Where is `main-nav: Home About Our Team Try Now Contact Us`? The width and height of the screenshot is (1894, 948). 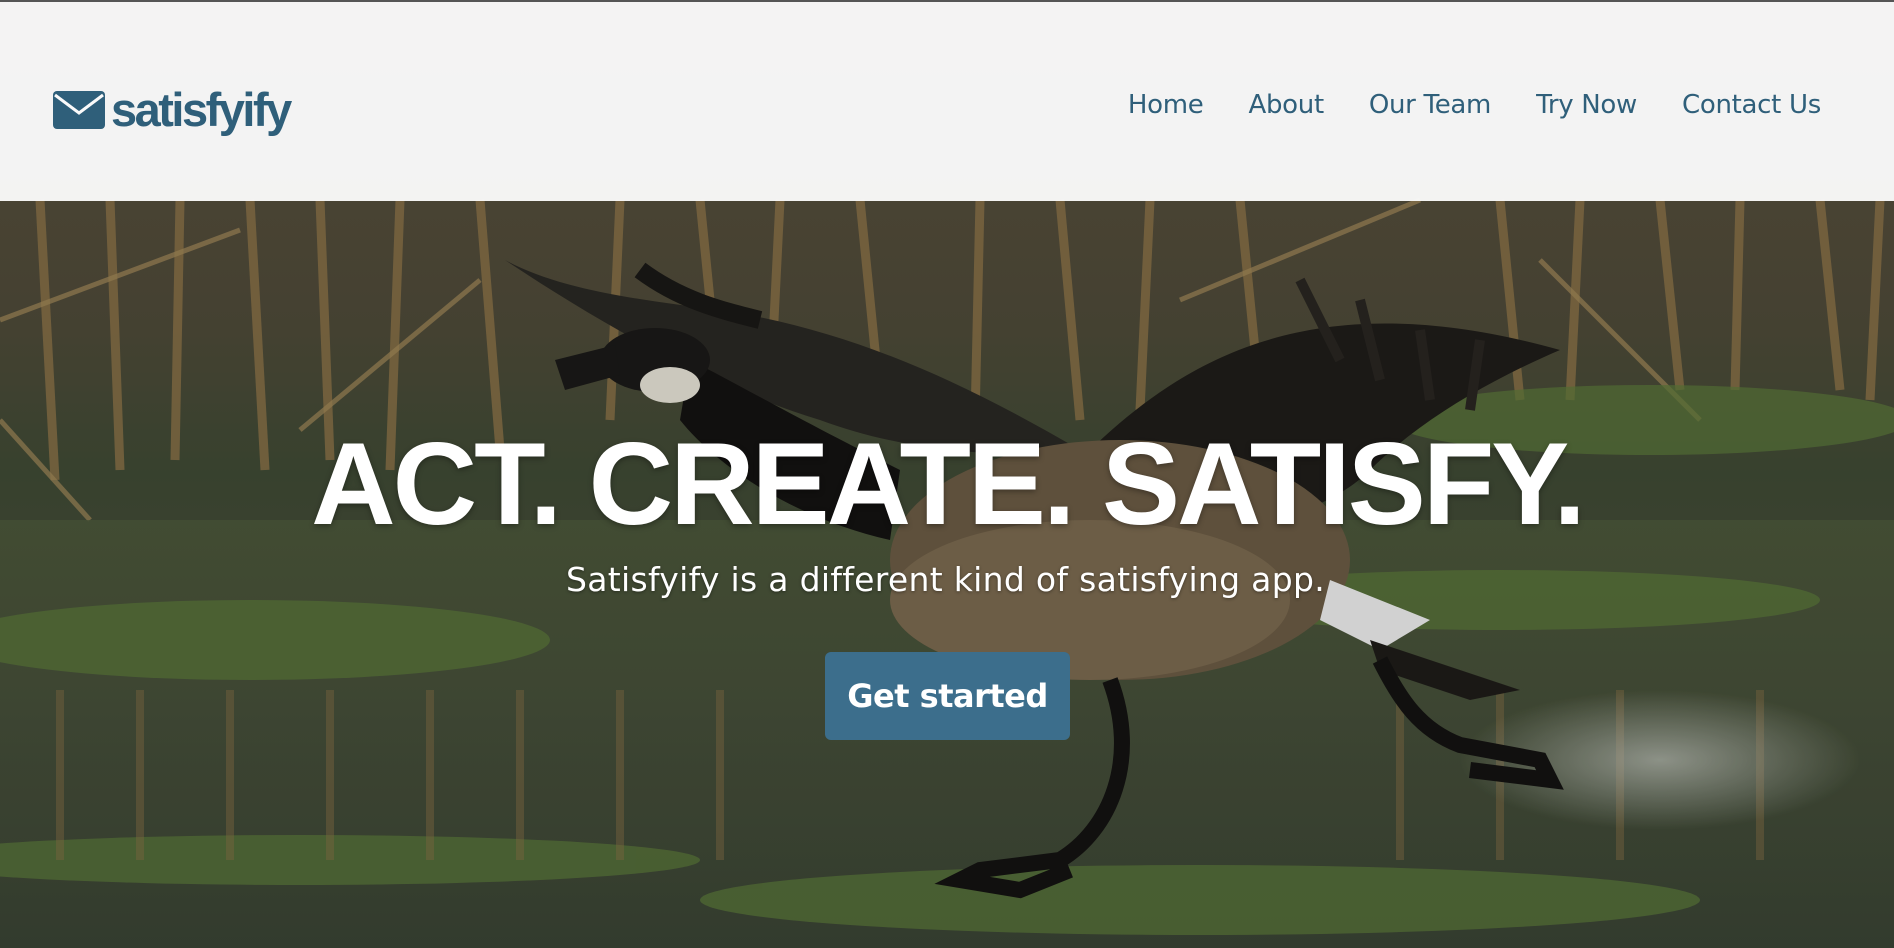 main-nav: Home About Our Team Try Now Contact Us is located at coordinates (1474, 105).